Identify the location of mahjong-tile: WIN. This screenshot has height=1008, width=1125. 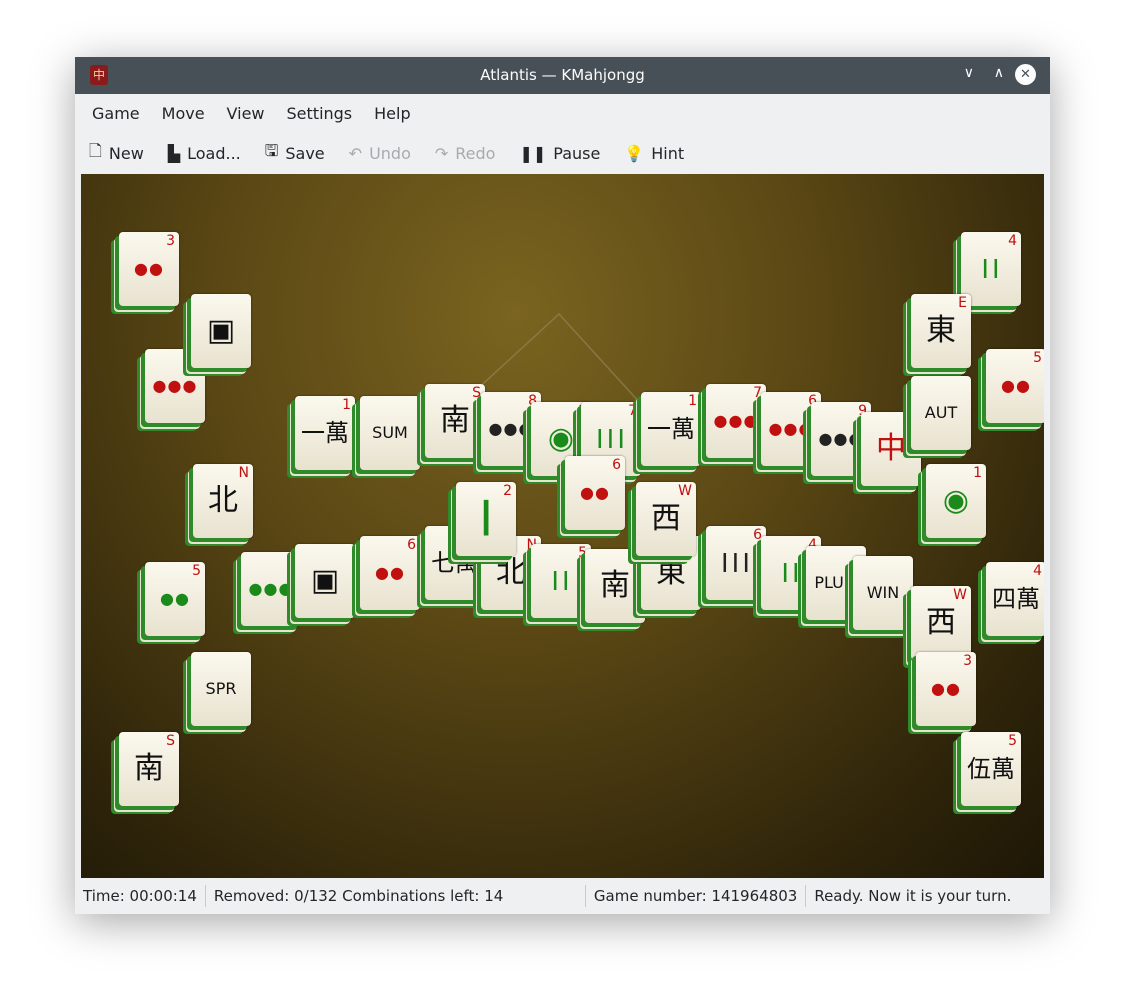
(883, 593).